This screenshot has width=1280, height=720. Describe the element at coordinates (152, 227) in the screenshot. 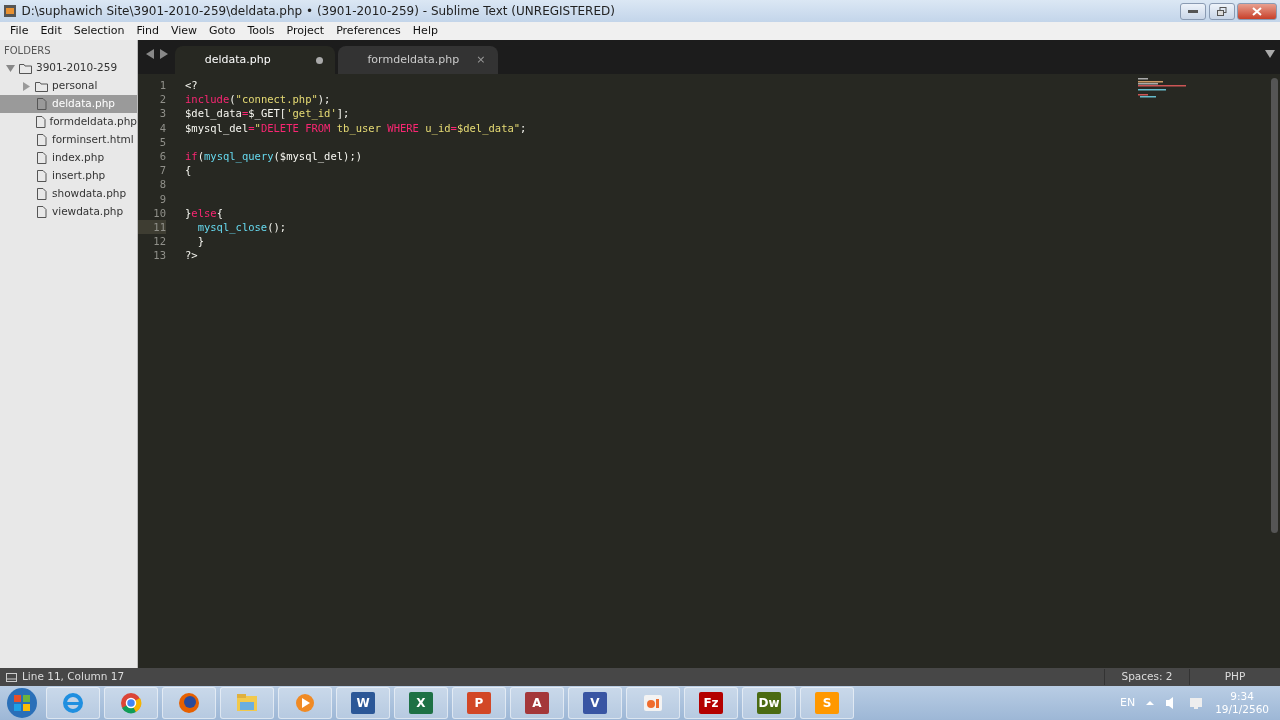

I see `line-number: 11` at that location.